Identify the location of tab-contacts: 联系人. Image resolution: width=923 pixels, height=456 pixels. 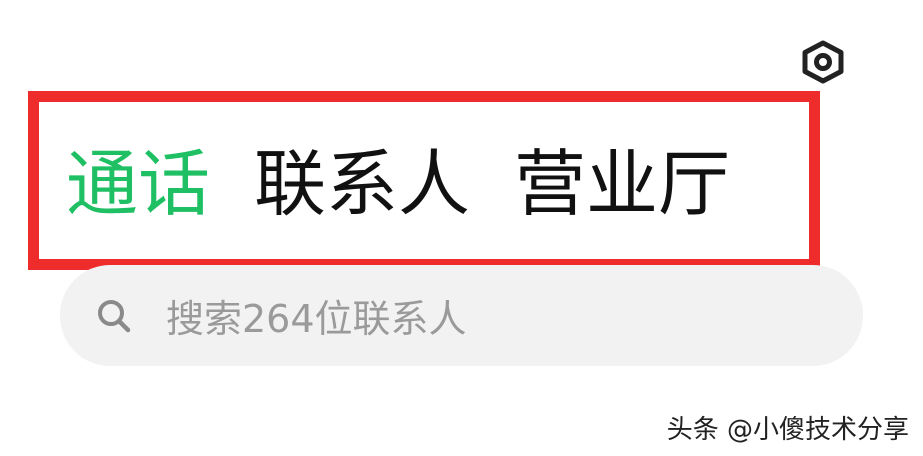
(362, 184).